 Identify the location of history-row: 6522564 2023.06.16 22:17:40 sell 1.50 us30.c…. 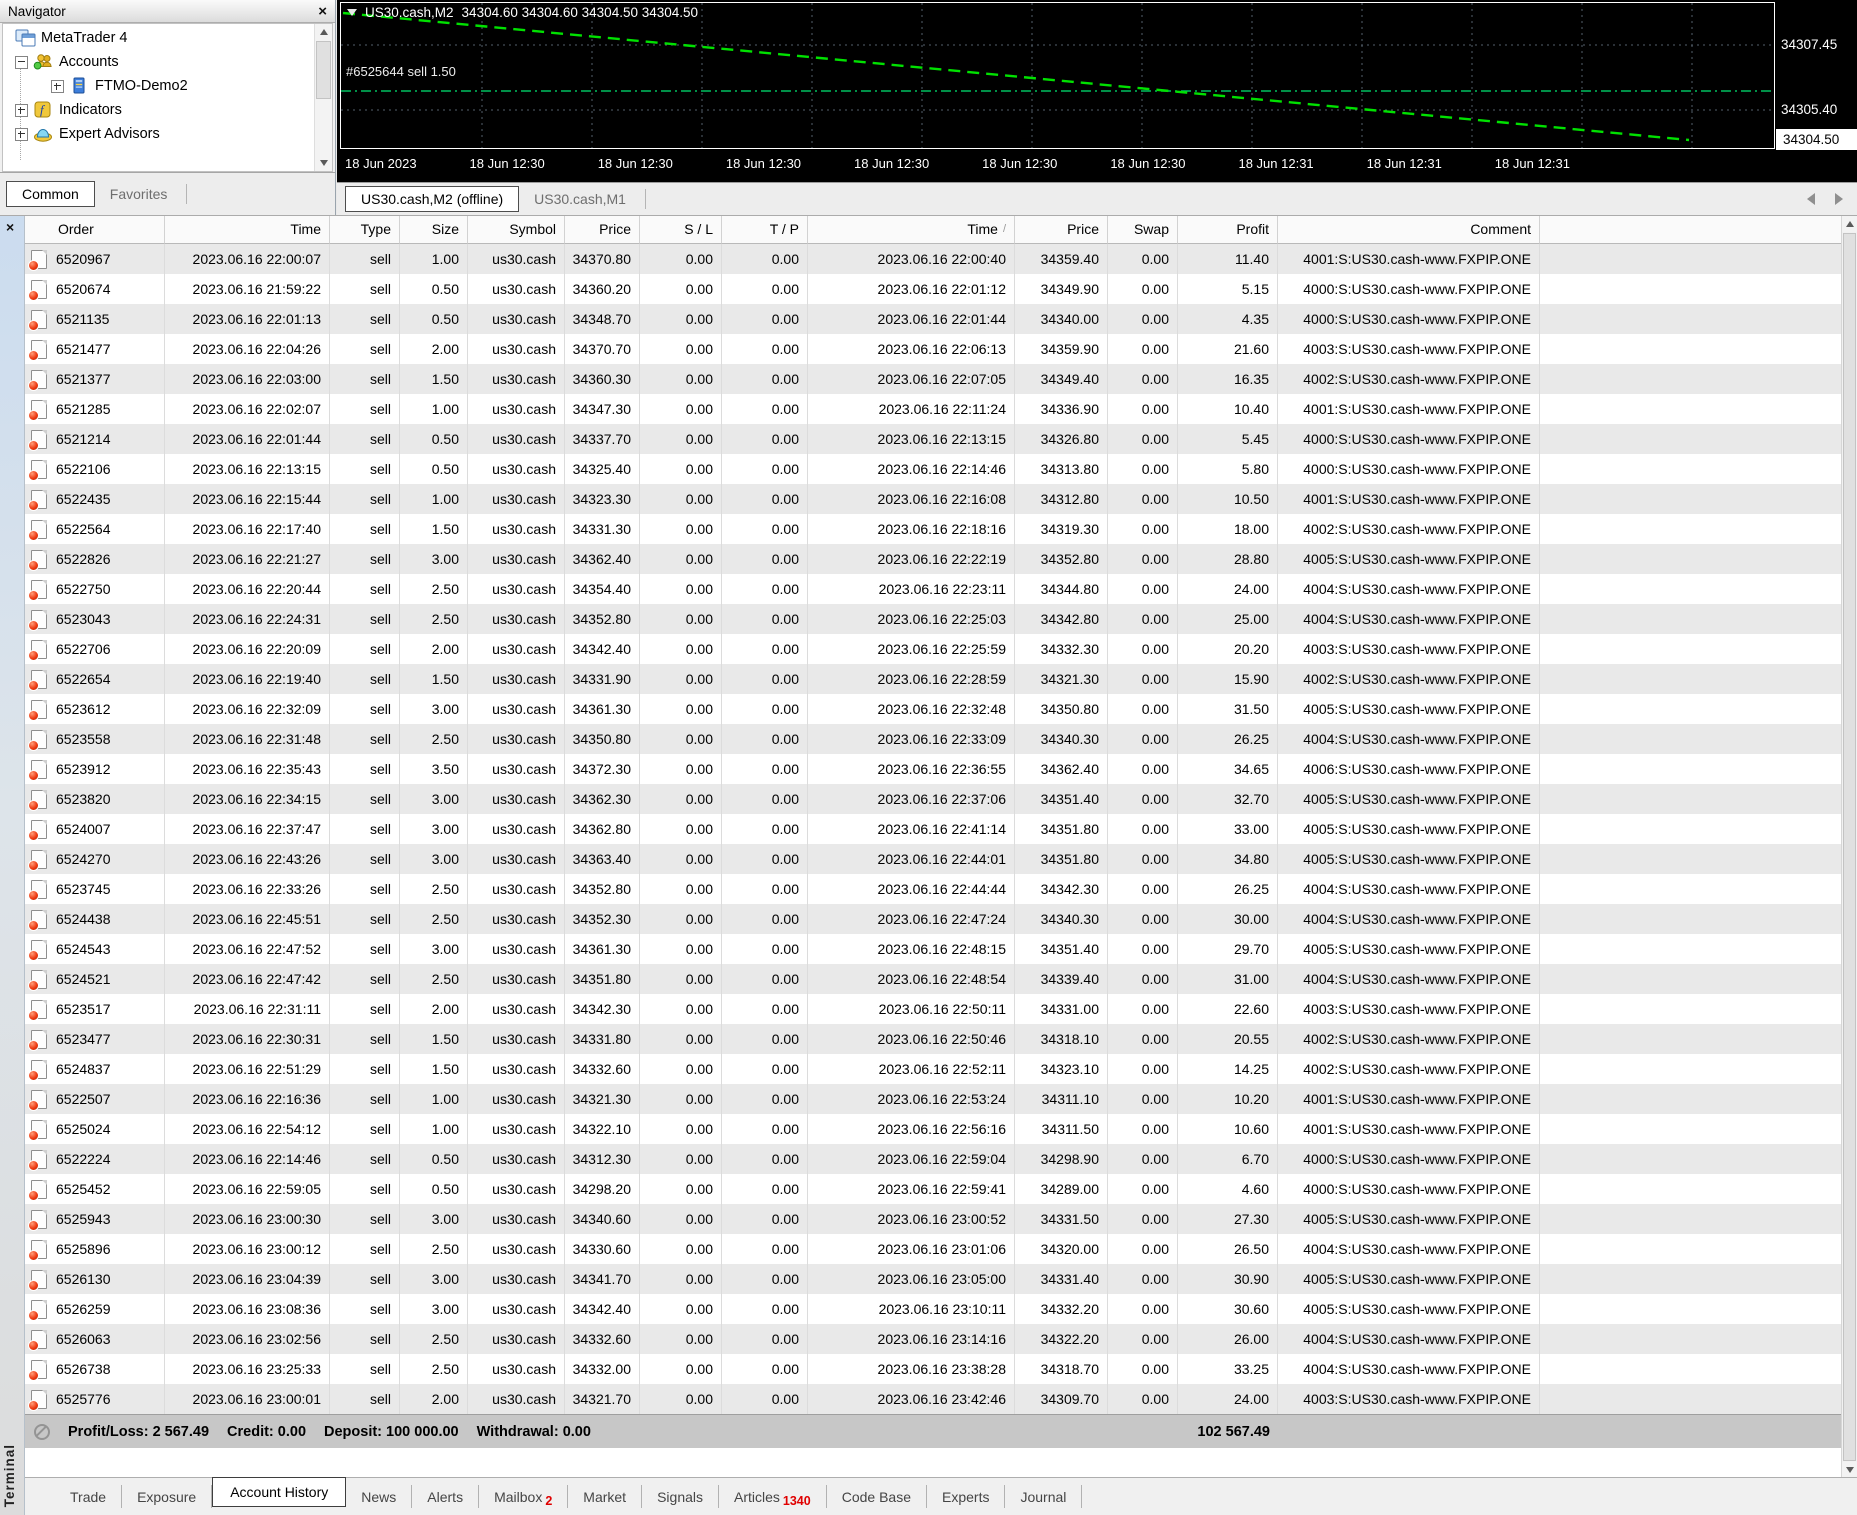
(933, 529).